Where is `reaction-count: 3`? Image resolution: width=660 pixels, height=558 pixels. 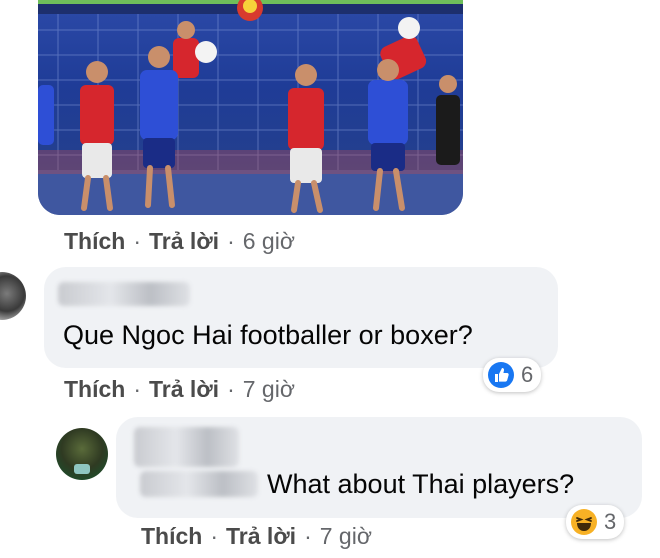
reaction-count: 3 is located at coordinates (610, 521).